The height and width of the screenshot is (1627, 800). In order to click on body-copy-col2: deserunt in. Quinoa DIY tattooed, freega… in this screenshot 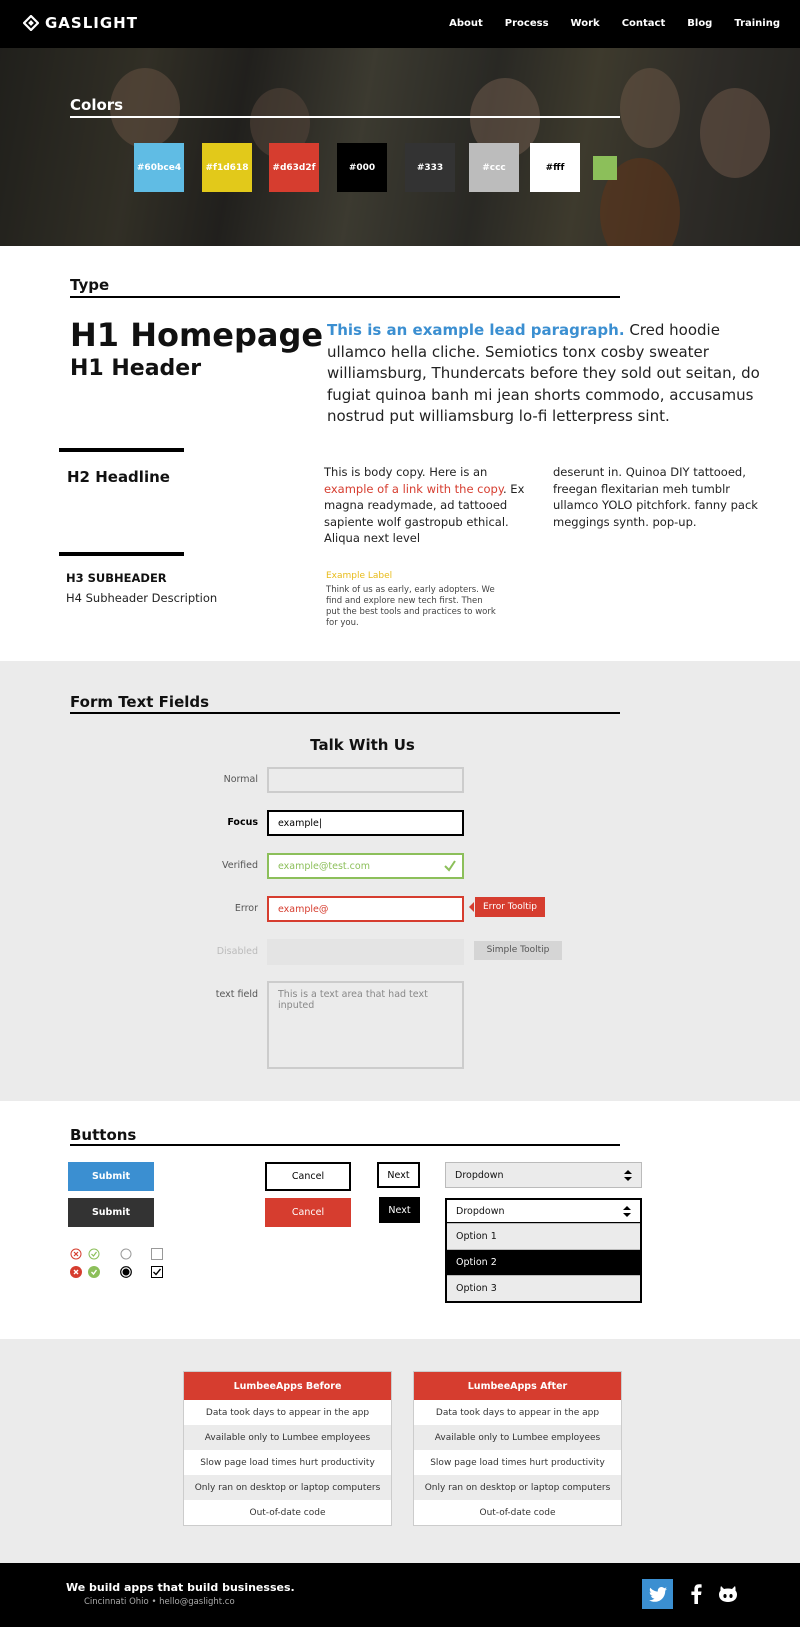, I will do `click(655, 497)`.